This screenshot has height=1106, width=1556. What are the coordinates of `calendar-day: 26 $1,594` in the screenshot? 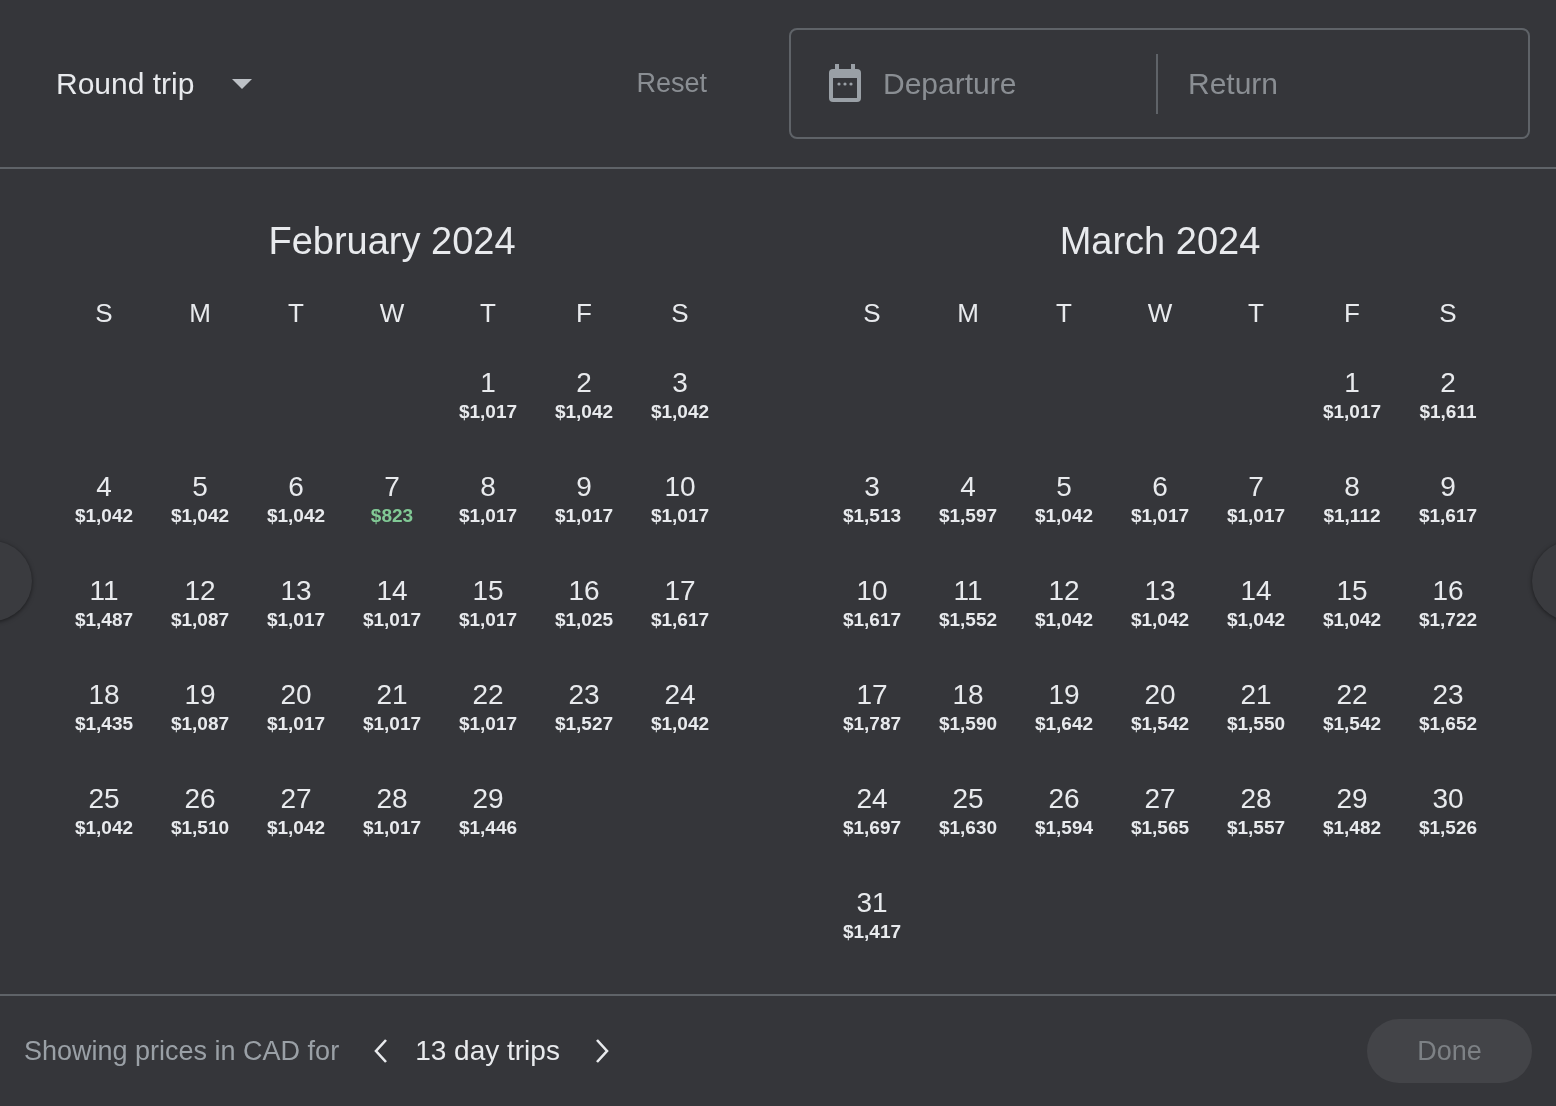 It's located at (1064, 835).